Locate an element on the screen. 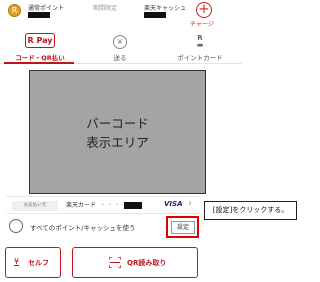  barcode-placeholder-text: バーコード 表示エリア is located at coordinates (117, 133).